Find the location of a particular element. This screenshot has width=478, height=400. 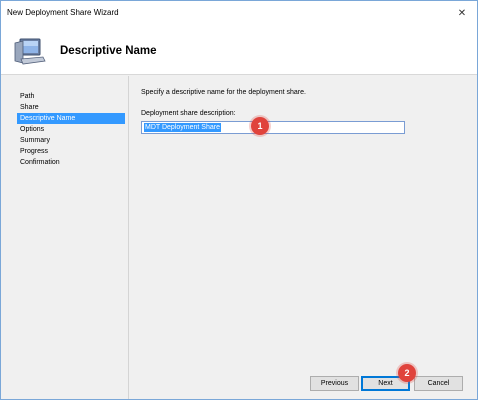

previous-button: Previous is located at coordinates (334, 383).